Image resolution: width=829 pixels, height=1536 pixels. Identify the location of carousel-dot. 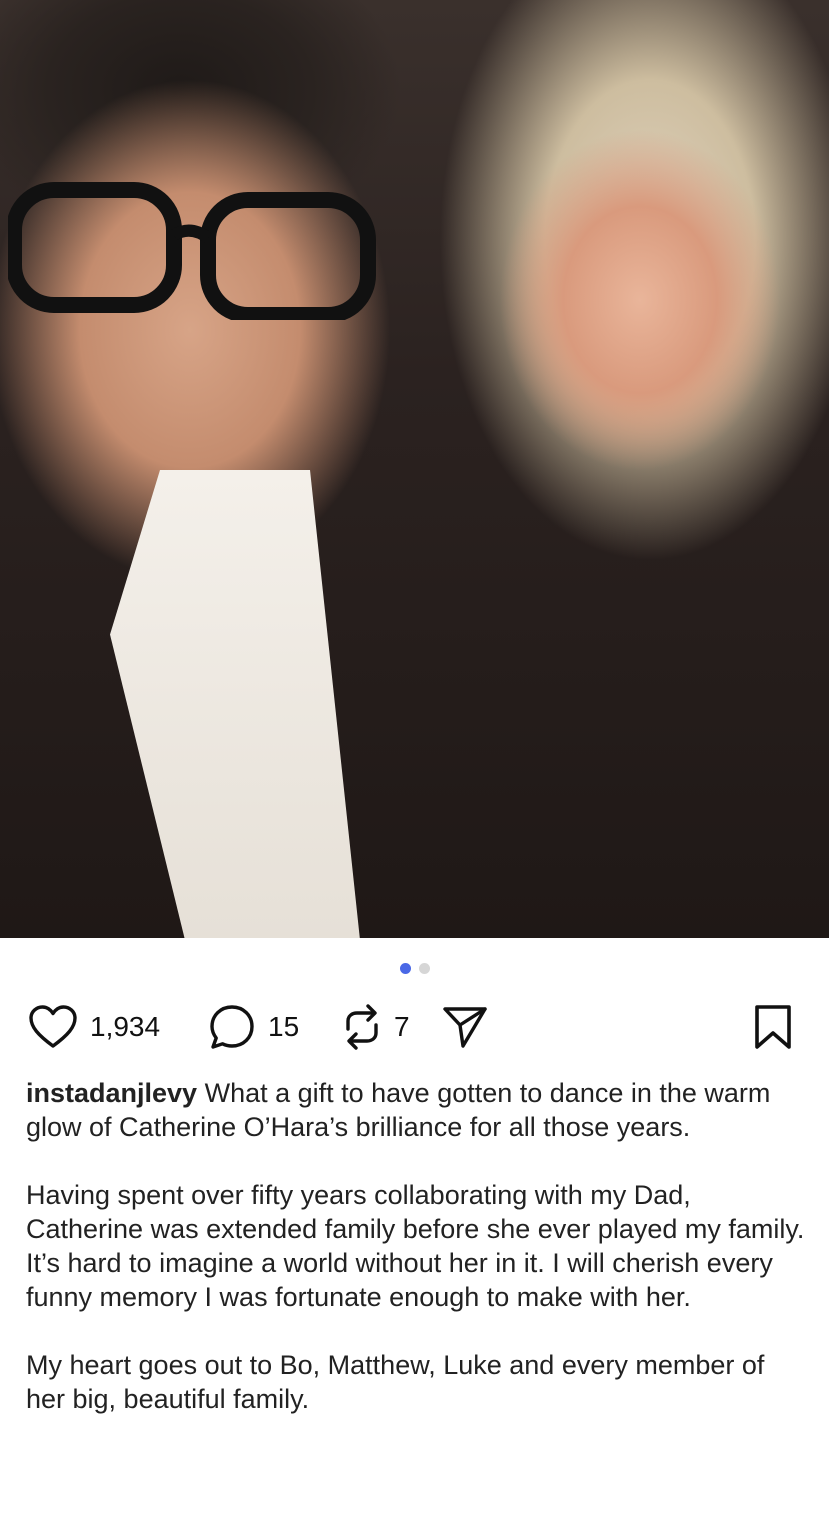
(424, 968).